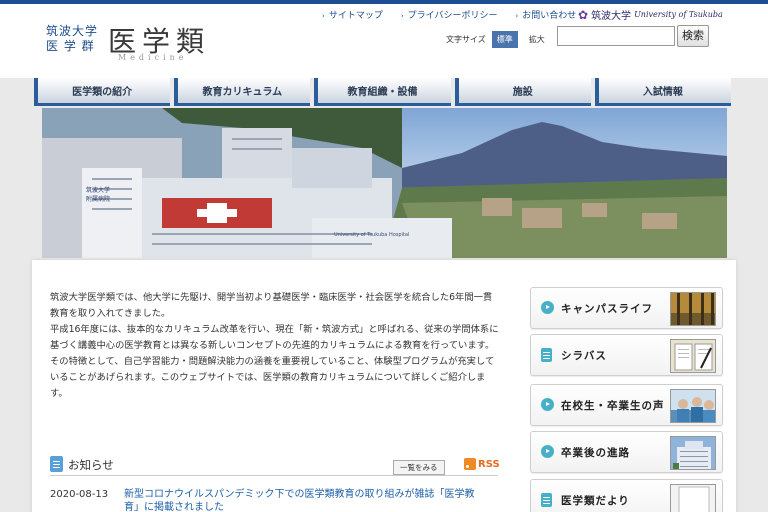 The image size is (768, 512). What do you see at coordinates (275, 465) in the screenshot?
I see `news-header: お知らせ 一覧をみる RSS` at bounding box center [275, 465].